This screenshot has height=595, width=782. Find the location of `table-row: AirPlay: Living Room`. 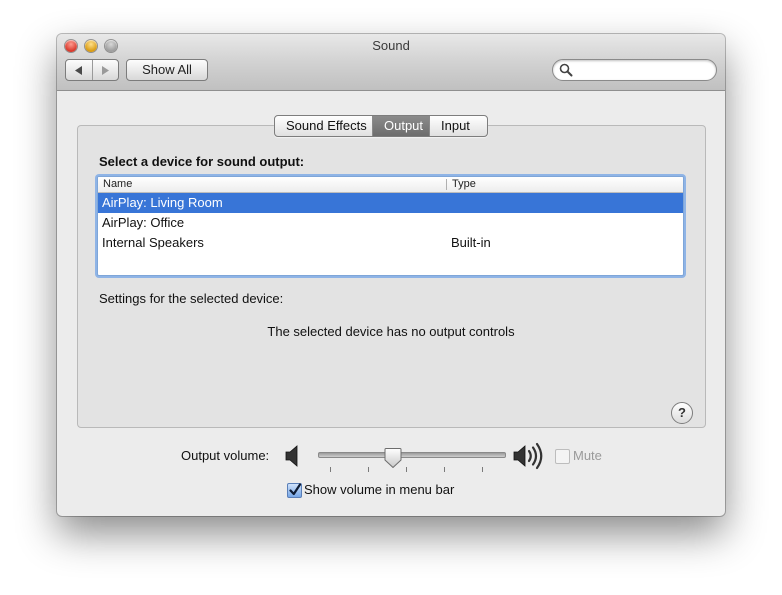

table-row: AirPlay: Living Room is located at coordinates (390, 203).